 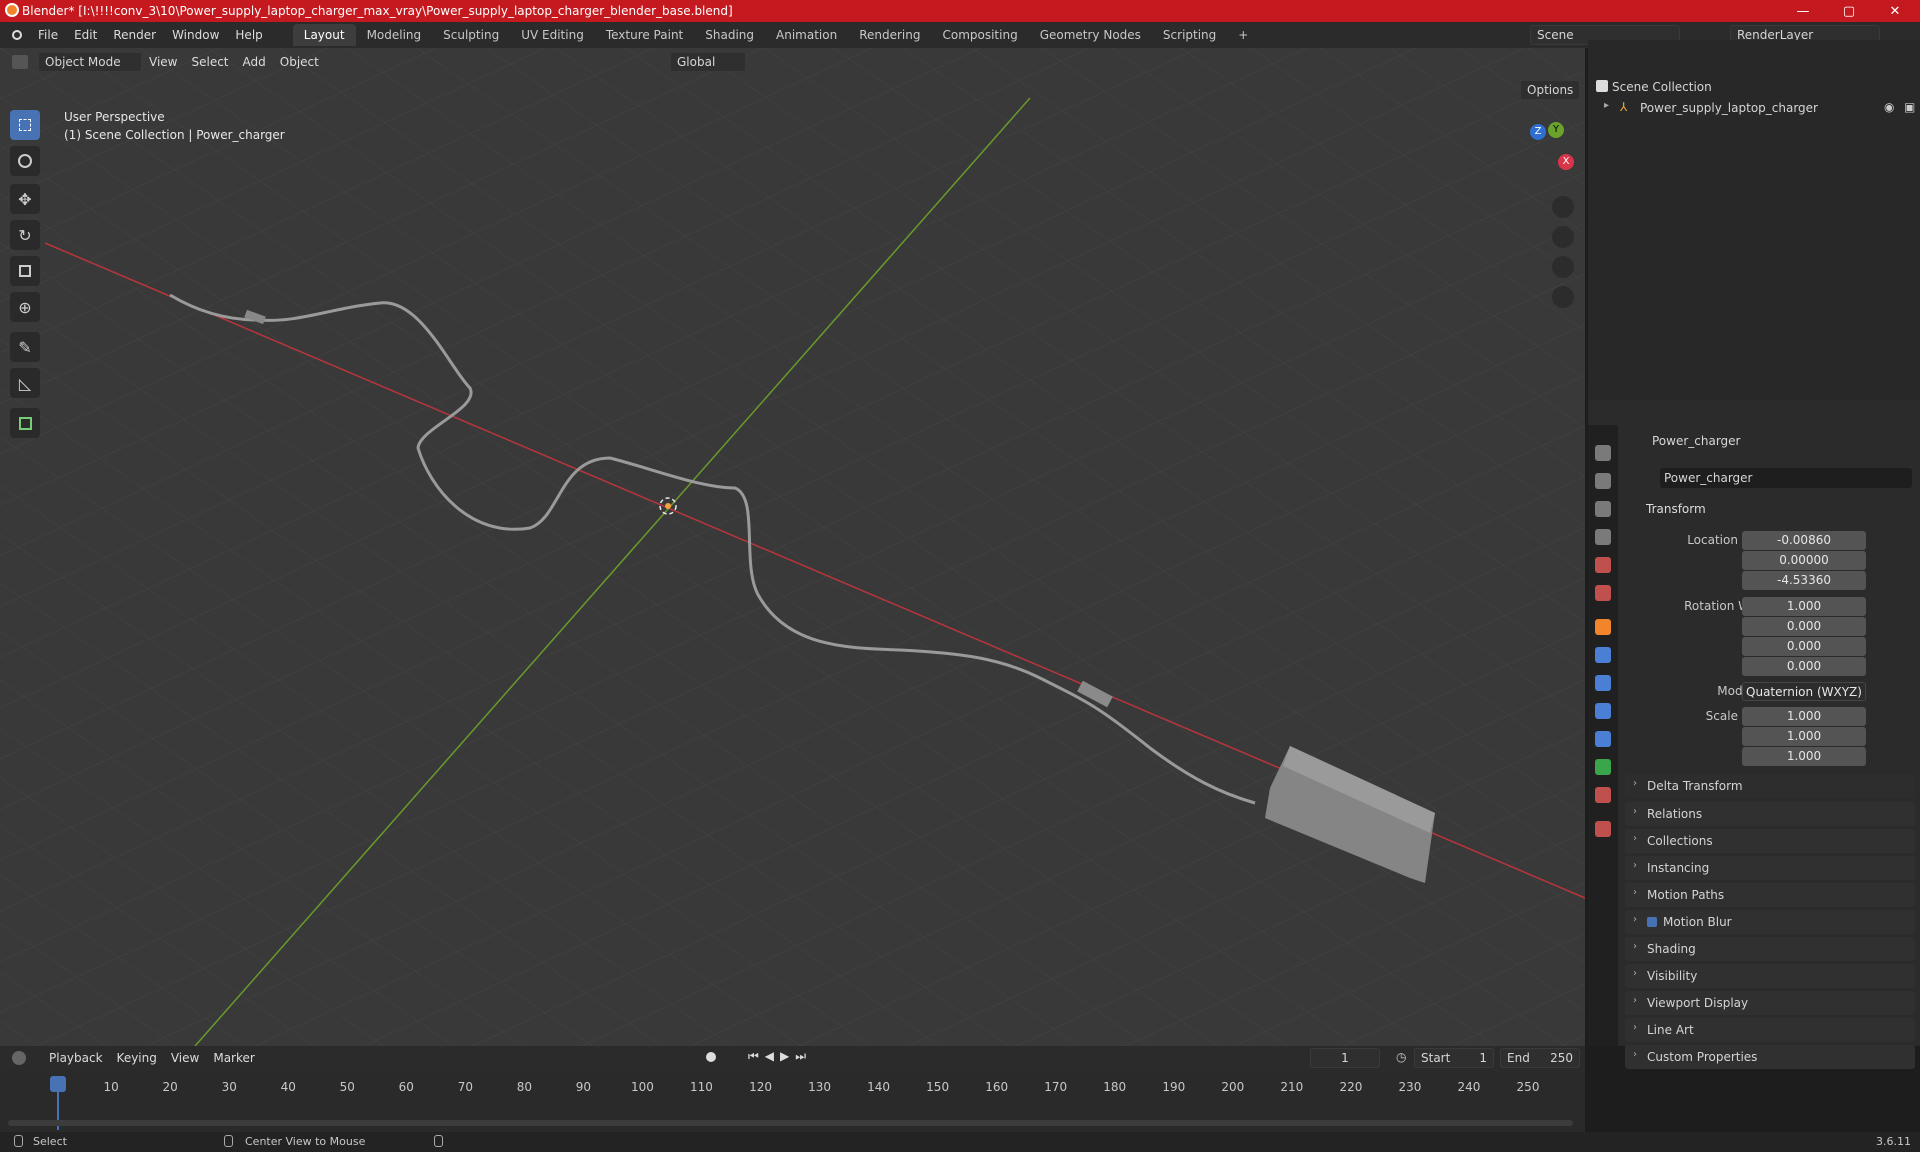 What do you see at coordinates (1603, 683) in the screenshot?
I see `particles-tab-icon` at bounding box center [1603, 683].